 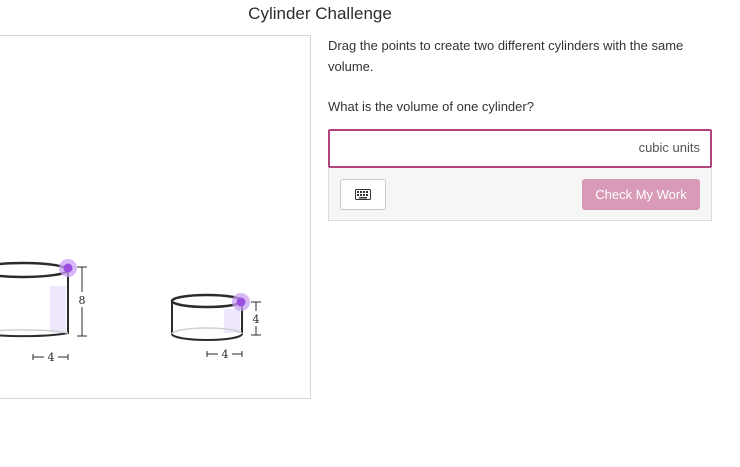 I want to click on cylinder-1-shade, so click(x=58, y=309).